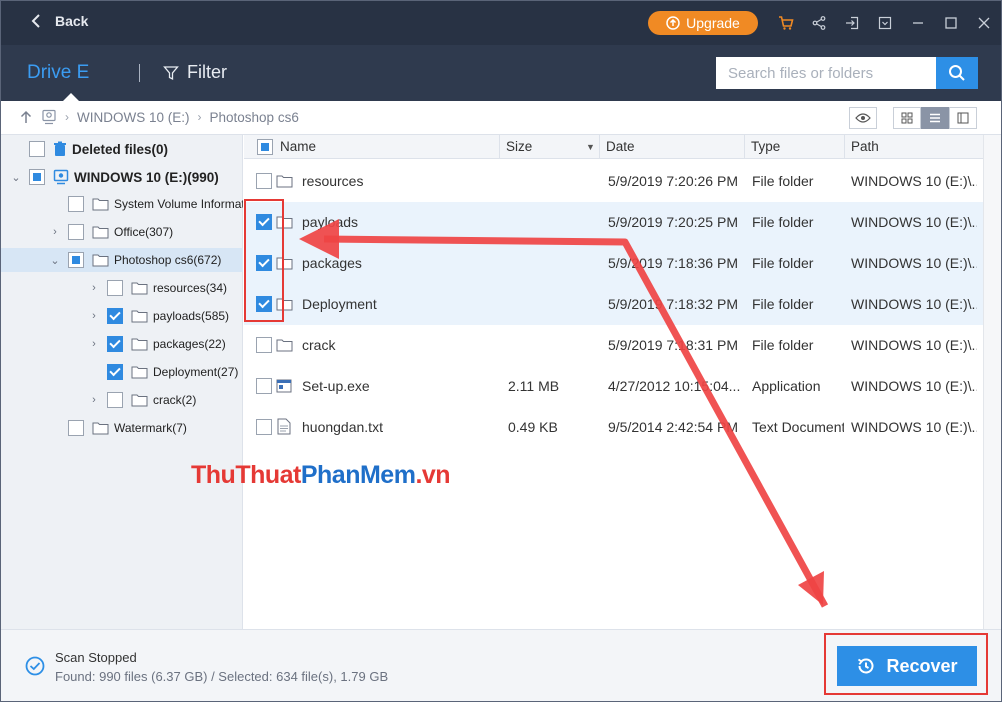 This screenshot has width=1002, height=702. I want to click on file-type: Text Document, so click(798, 427).